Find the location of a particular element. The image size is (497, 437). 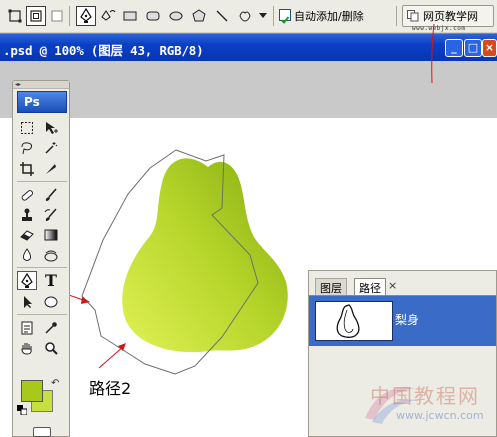

dodge-icon is located at coordinates (51, 254).